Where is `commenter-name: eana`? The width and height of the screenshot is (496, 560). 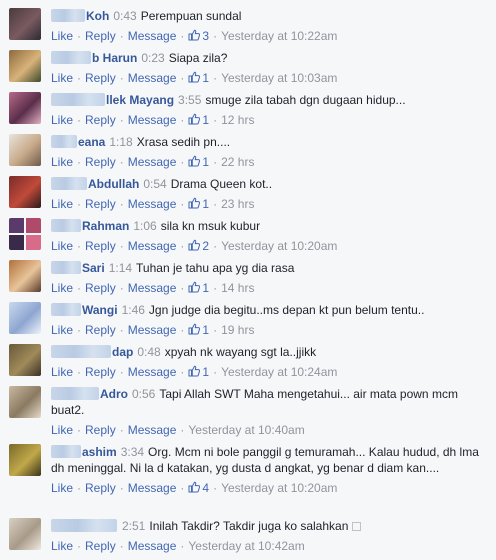
commenter-name: eana is located at coordinates (78, 142).